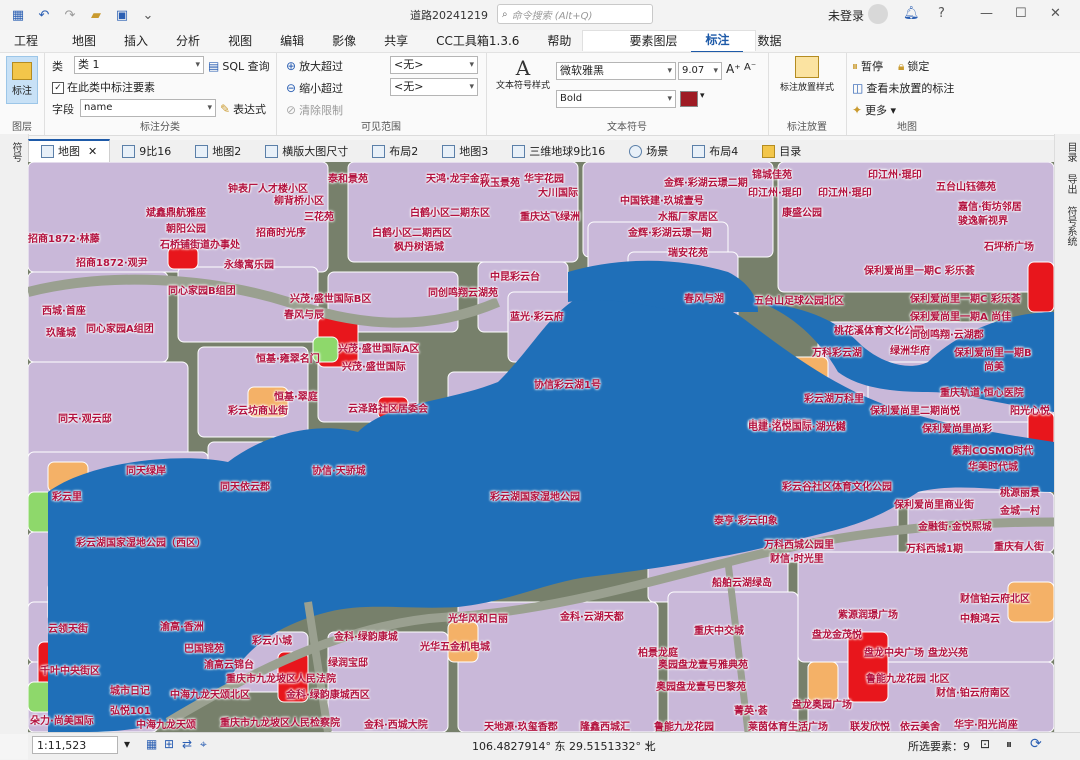  Describe the element at coordinates (291, 66) in the screenshot. I see `zoom-in-icon: ⊕` at that location.